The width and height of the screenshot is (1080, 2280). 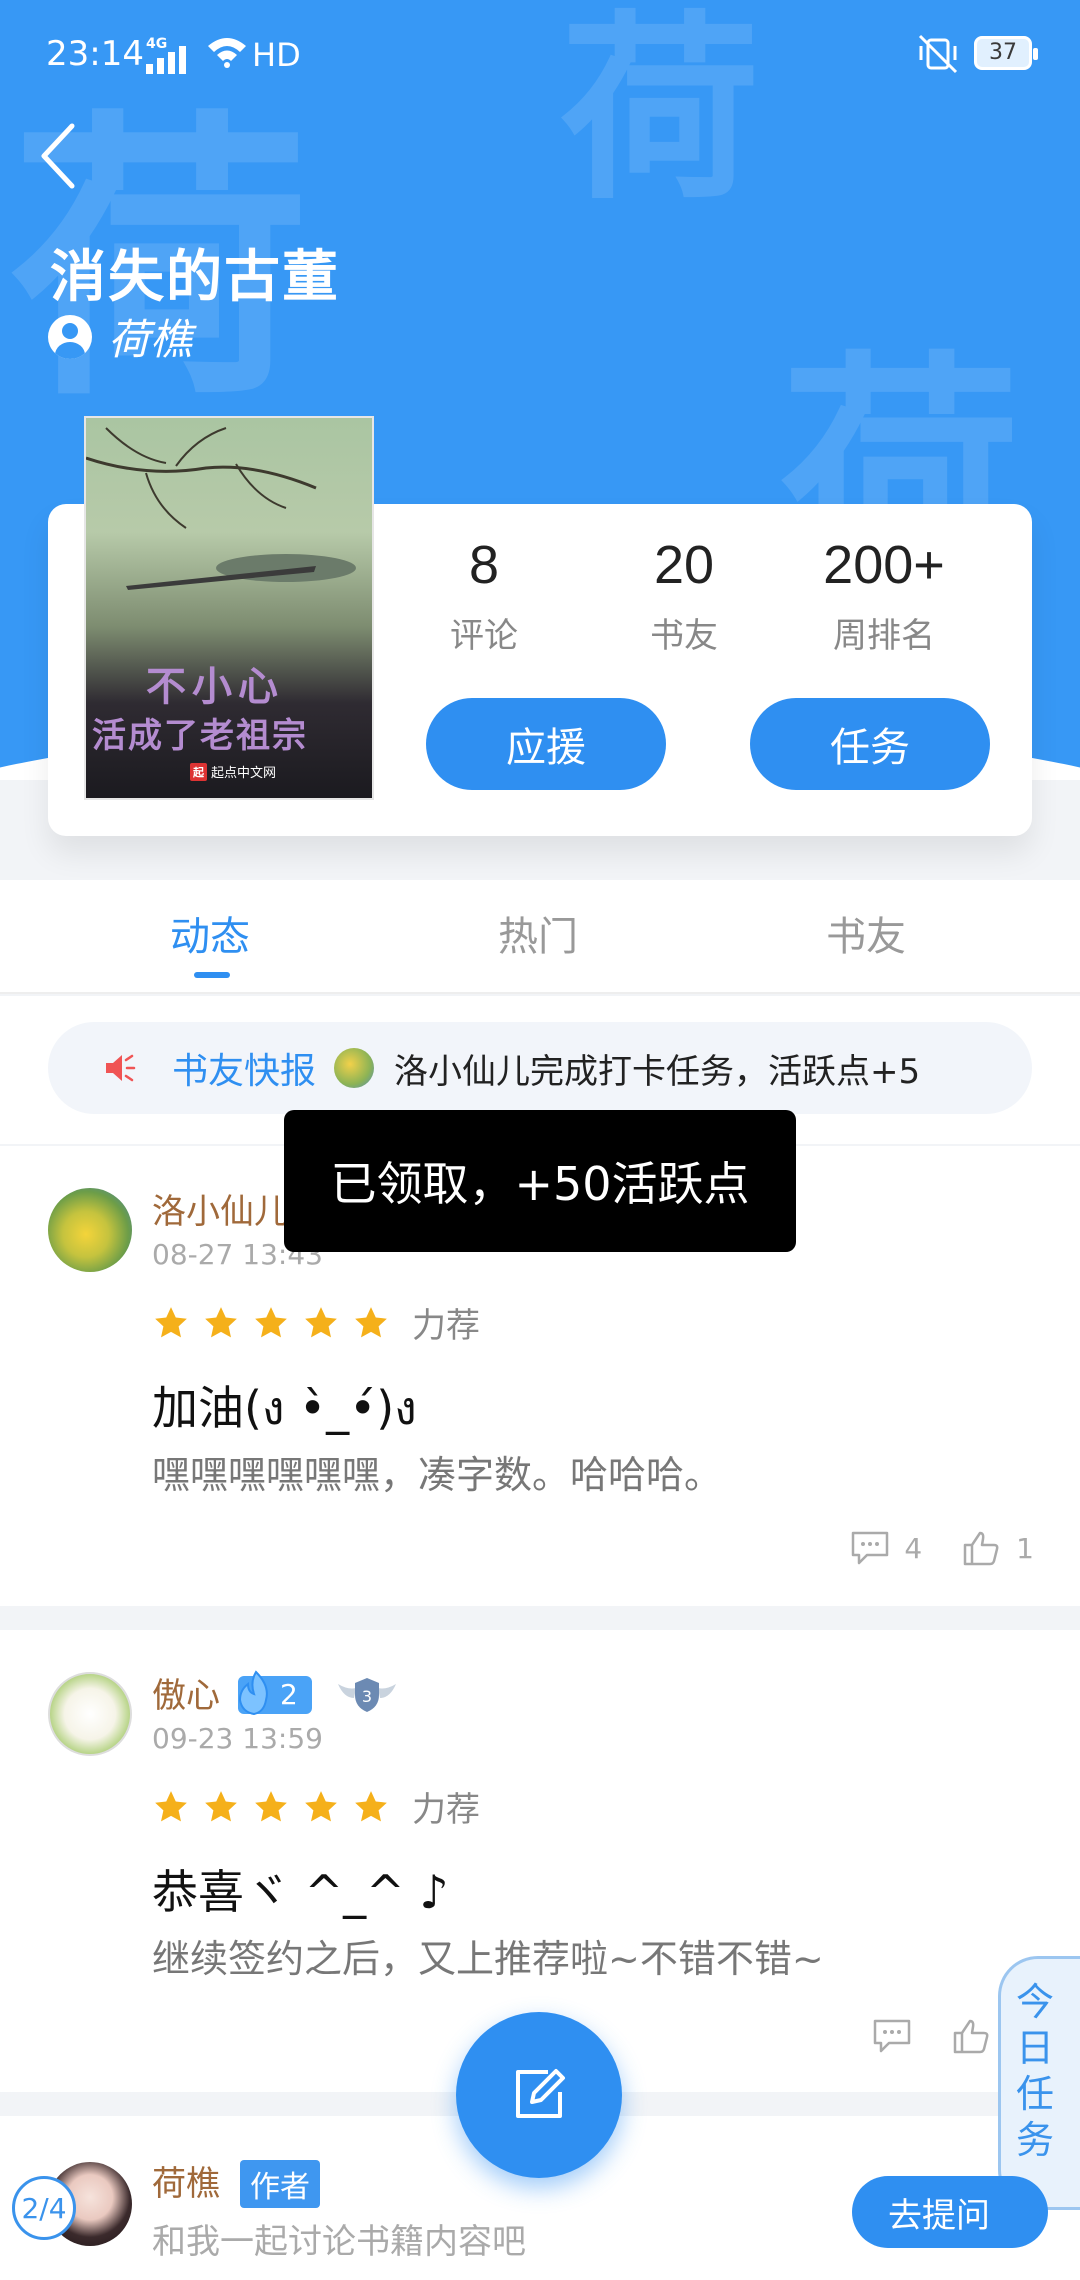 What do you see at coordinates (186, 2180) in the screenshot?
I see `post-username: 荷樵` at bounding box center [186, 2180].